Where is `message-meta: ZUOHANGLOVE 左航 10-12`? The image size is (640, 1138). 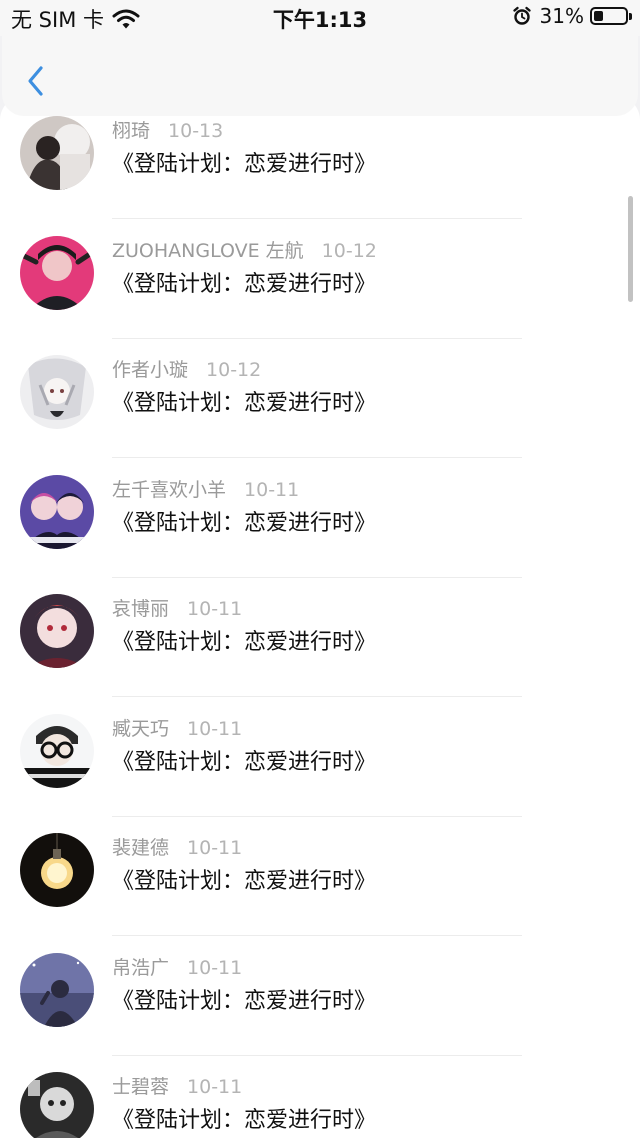 message-meta: ZUOHANGLOVE 左航 10-12 is located at coordinates (244, 249).